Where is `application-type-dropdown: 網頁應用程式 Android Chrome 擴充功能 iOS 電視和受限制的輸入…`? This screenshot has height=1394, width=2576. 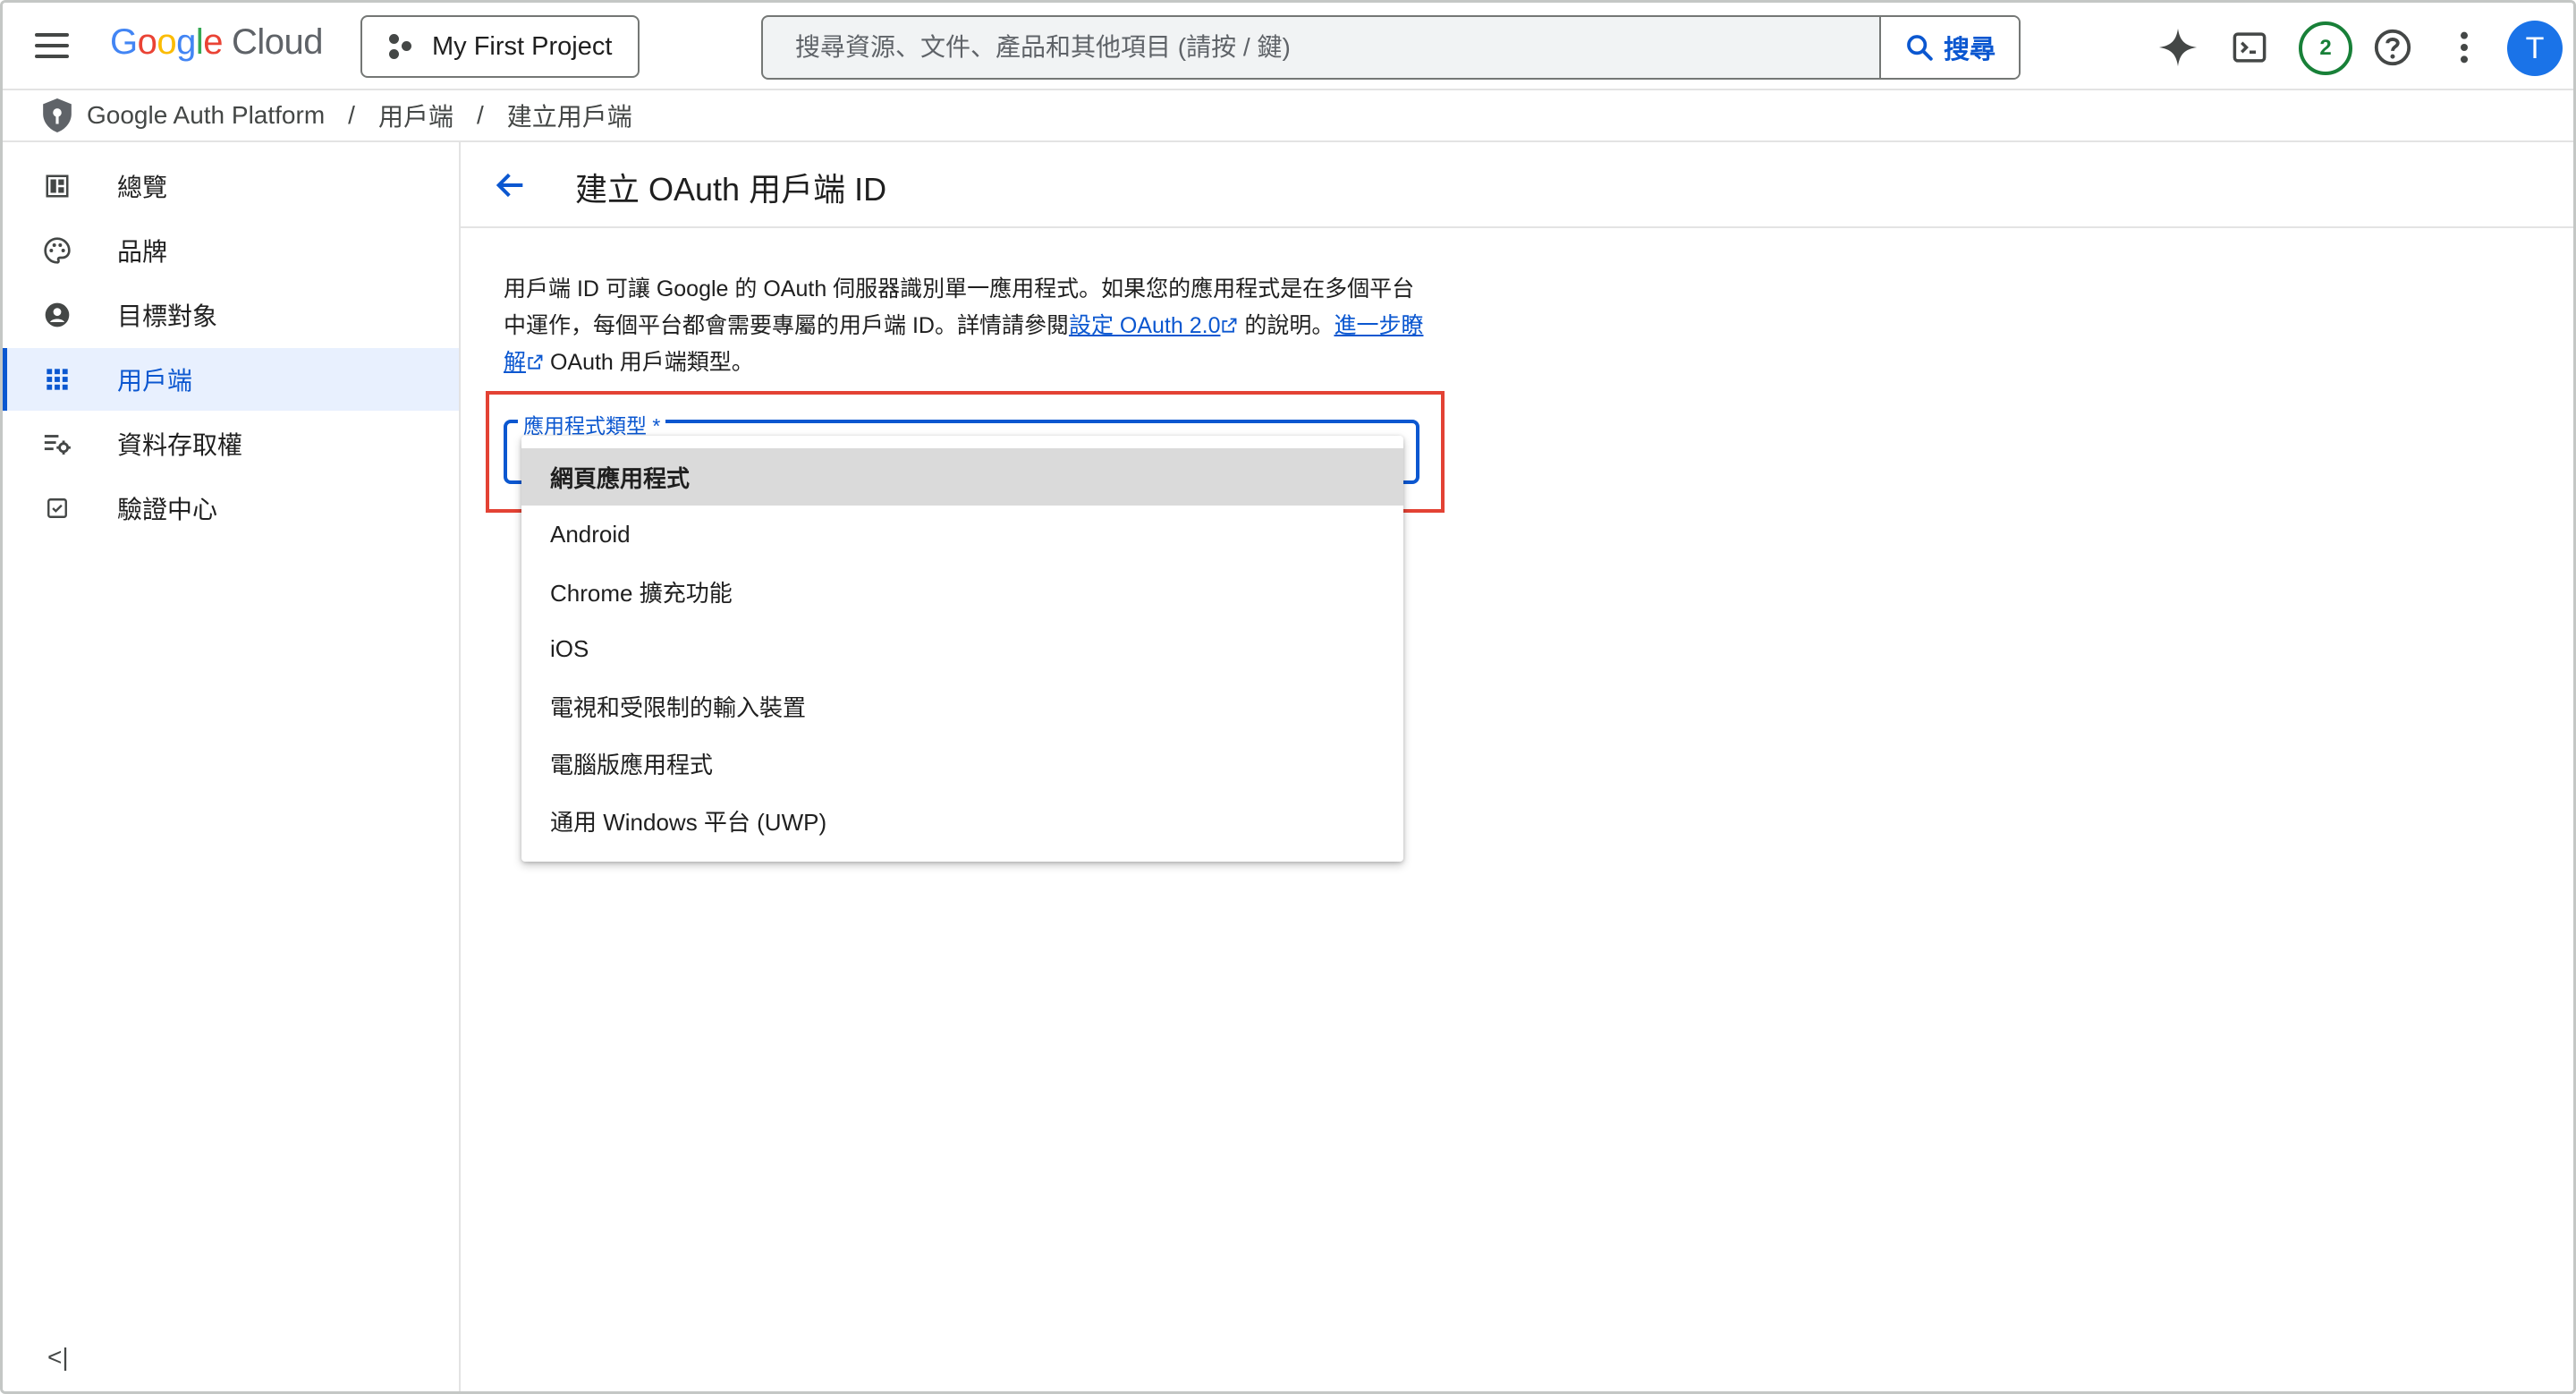 application-type-dropdown: 網頁應用程式 Android Chrome 擴充功能 iOS 電視和受限制的輸入… is located at coordinates (962, 649).